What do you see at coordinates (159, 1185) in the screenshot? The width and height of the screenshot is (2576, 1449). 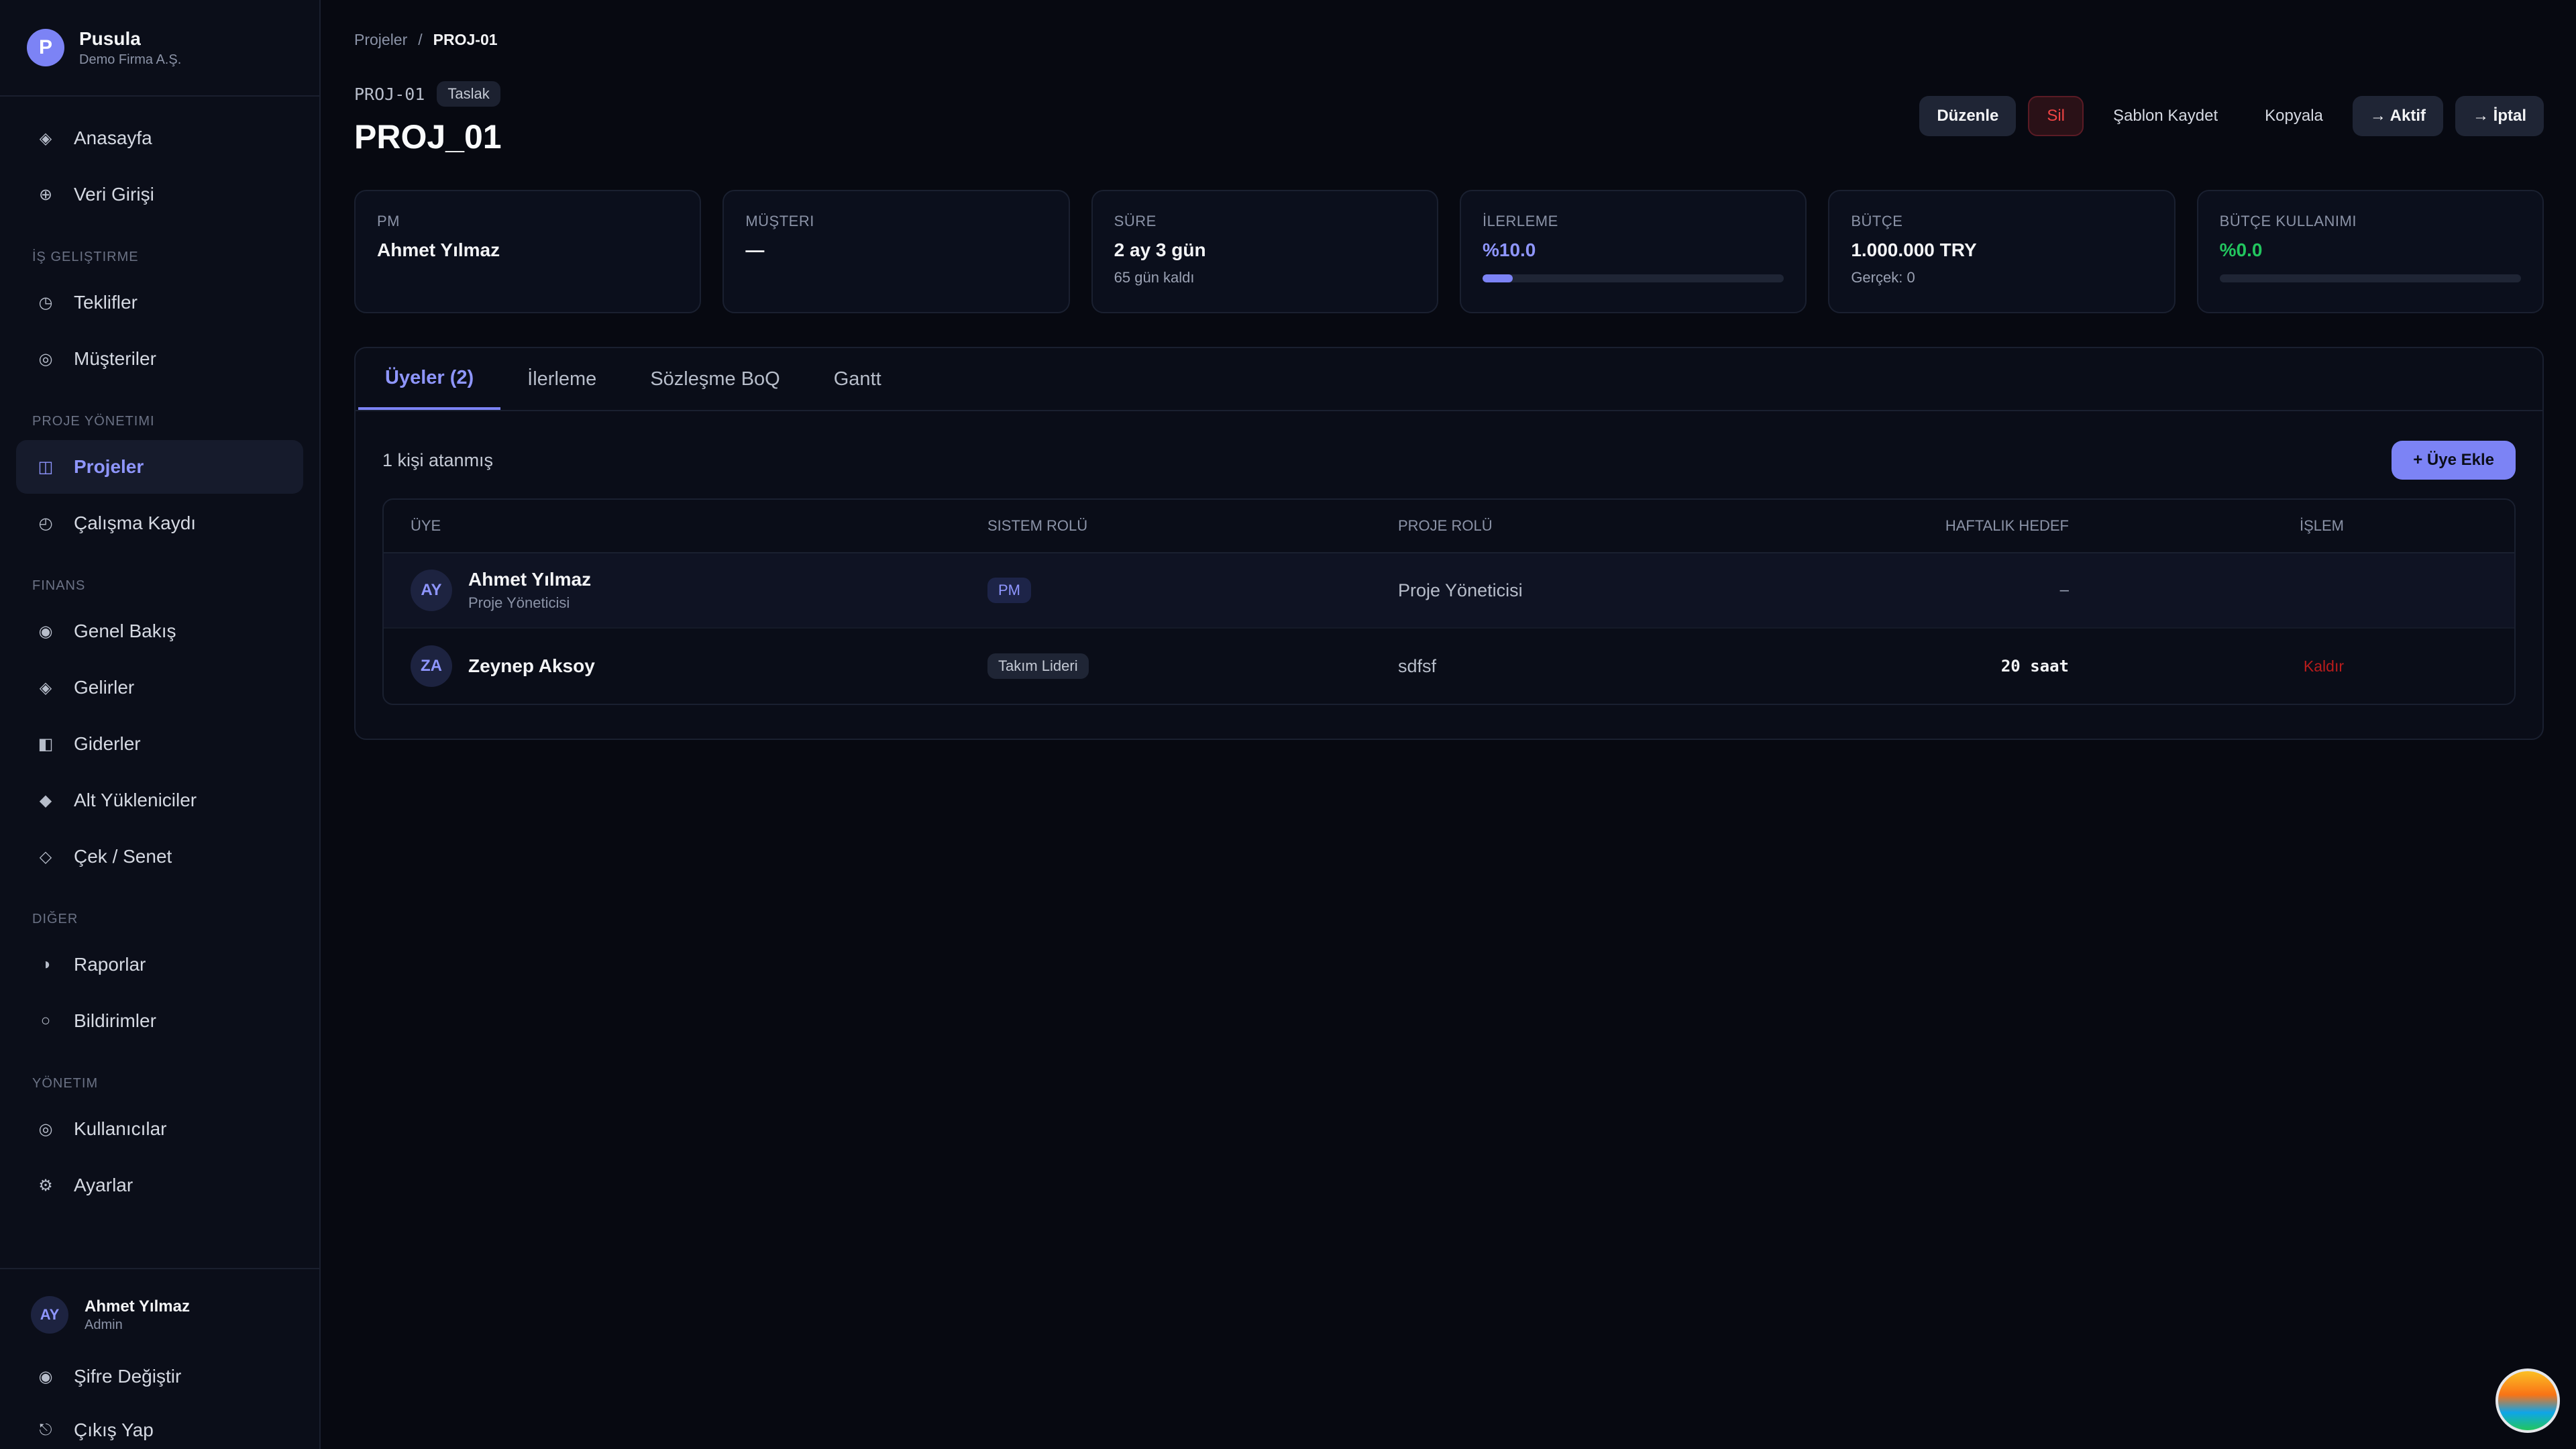 I see `sidebar-item-ayarlar: ⚙ Ayarlar` at bounding box center [159, 1185].